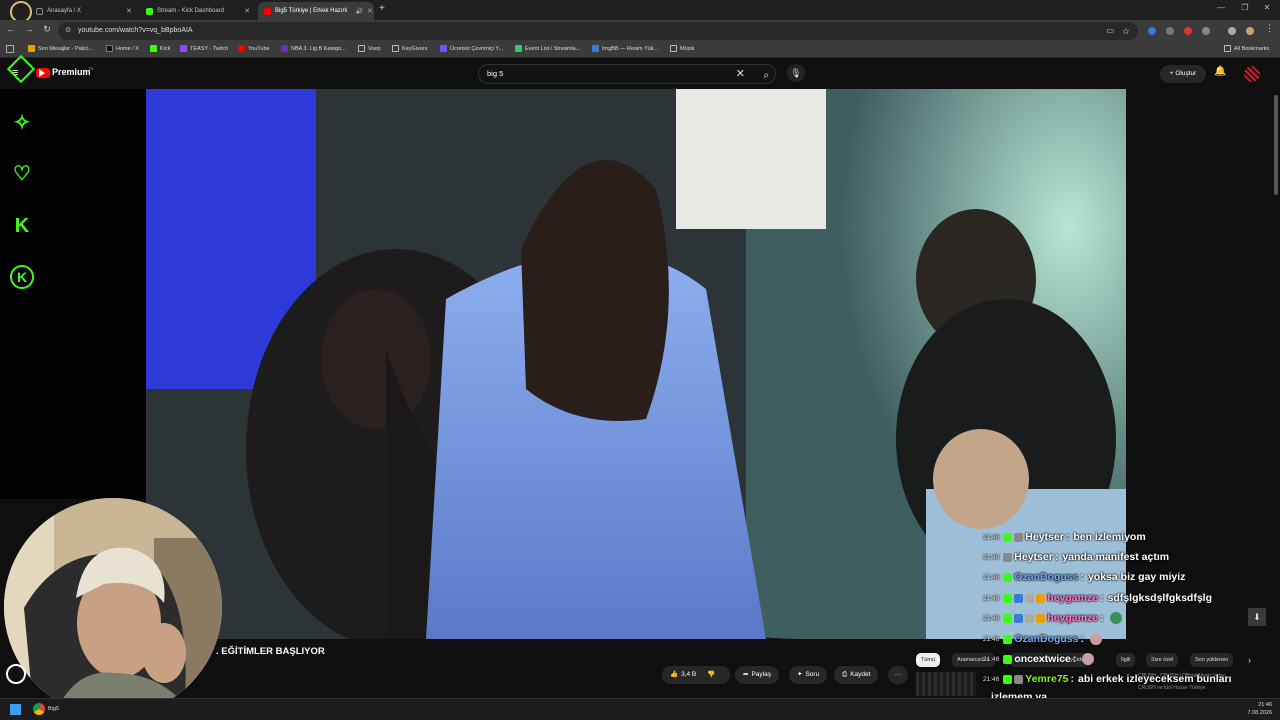  What do you see at coordinates (766, 76) in the screenshot?
I see `search-icon: ⌕` at bounding box center [766, 76].